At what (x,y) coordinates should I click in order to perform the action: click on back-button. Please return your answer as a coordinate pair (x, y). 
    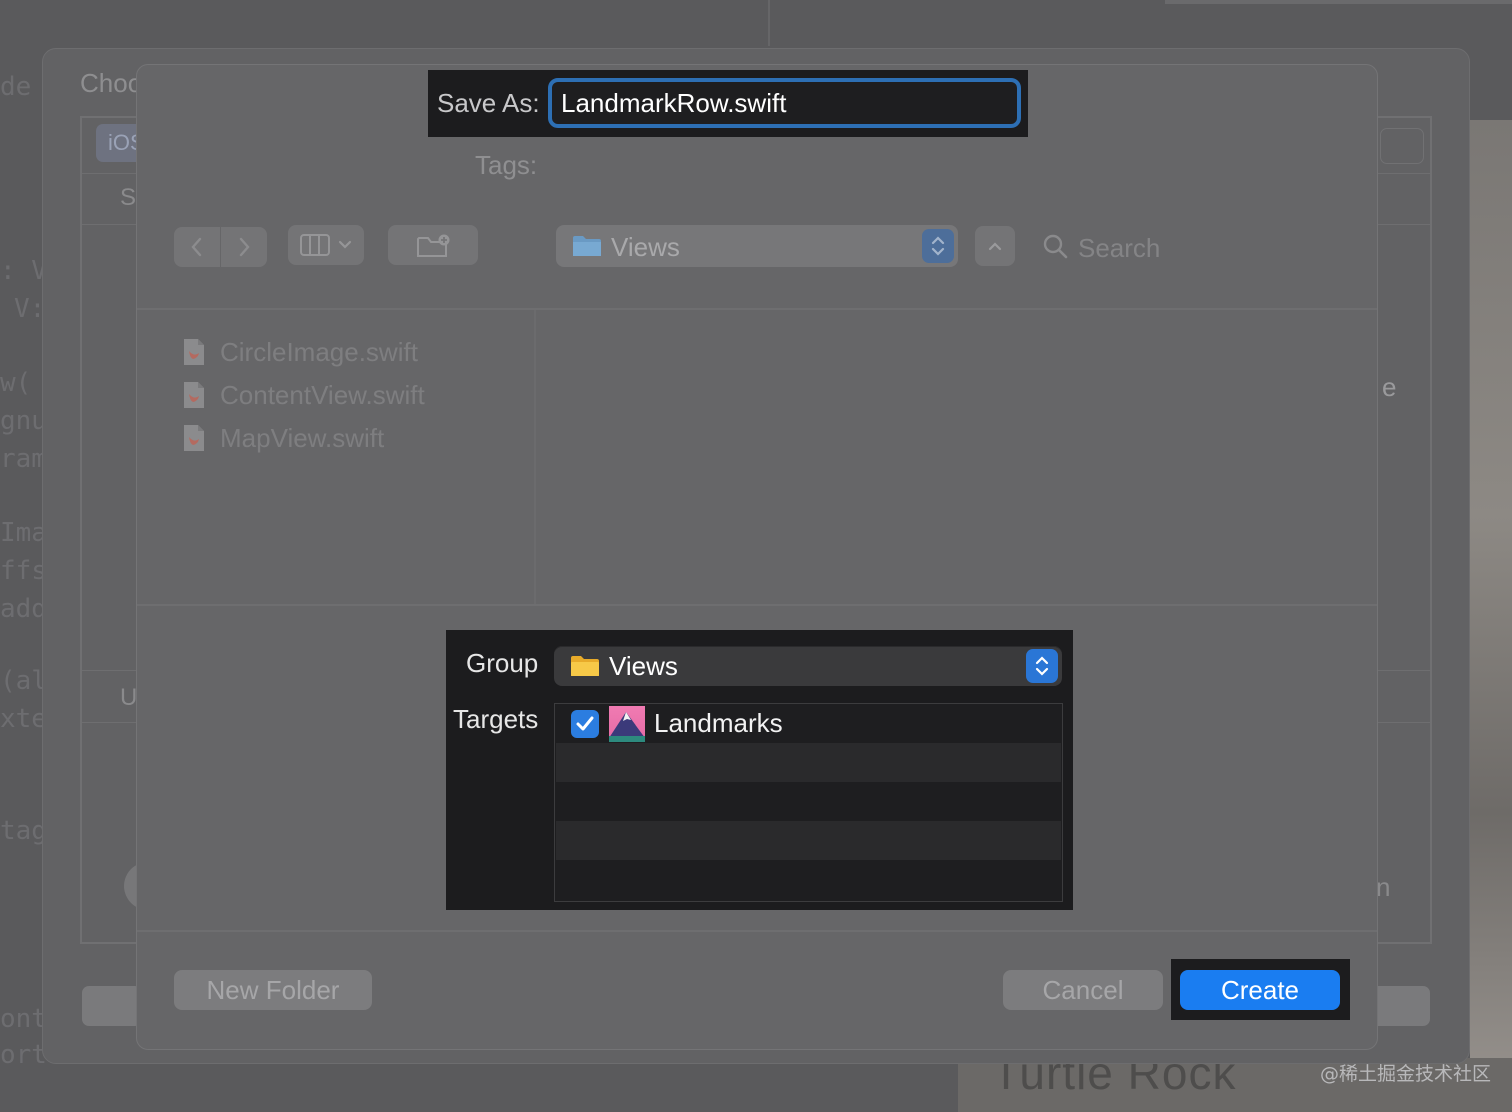
    Looking at the image, I should click on (197, 247).